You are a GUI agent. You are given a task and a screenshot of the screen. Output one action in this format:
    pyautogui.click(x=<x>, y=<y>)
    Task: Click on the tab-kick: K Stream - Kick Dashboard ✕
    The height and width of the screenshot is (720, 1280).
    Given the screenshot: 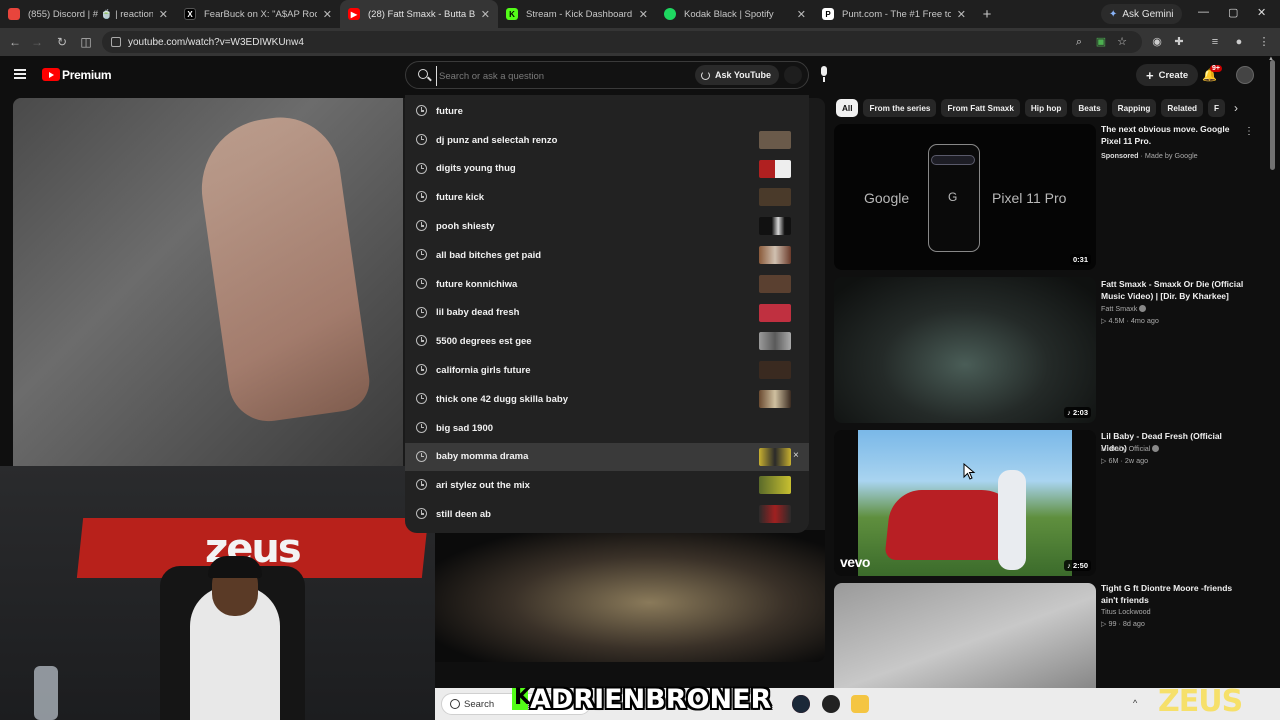 What is the action you would take?
    pyautogui.click(x=577, y=14)
    